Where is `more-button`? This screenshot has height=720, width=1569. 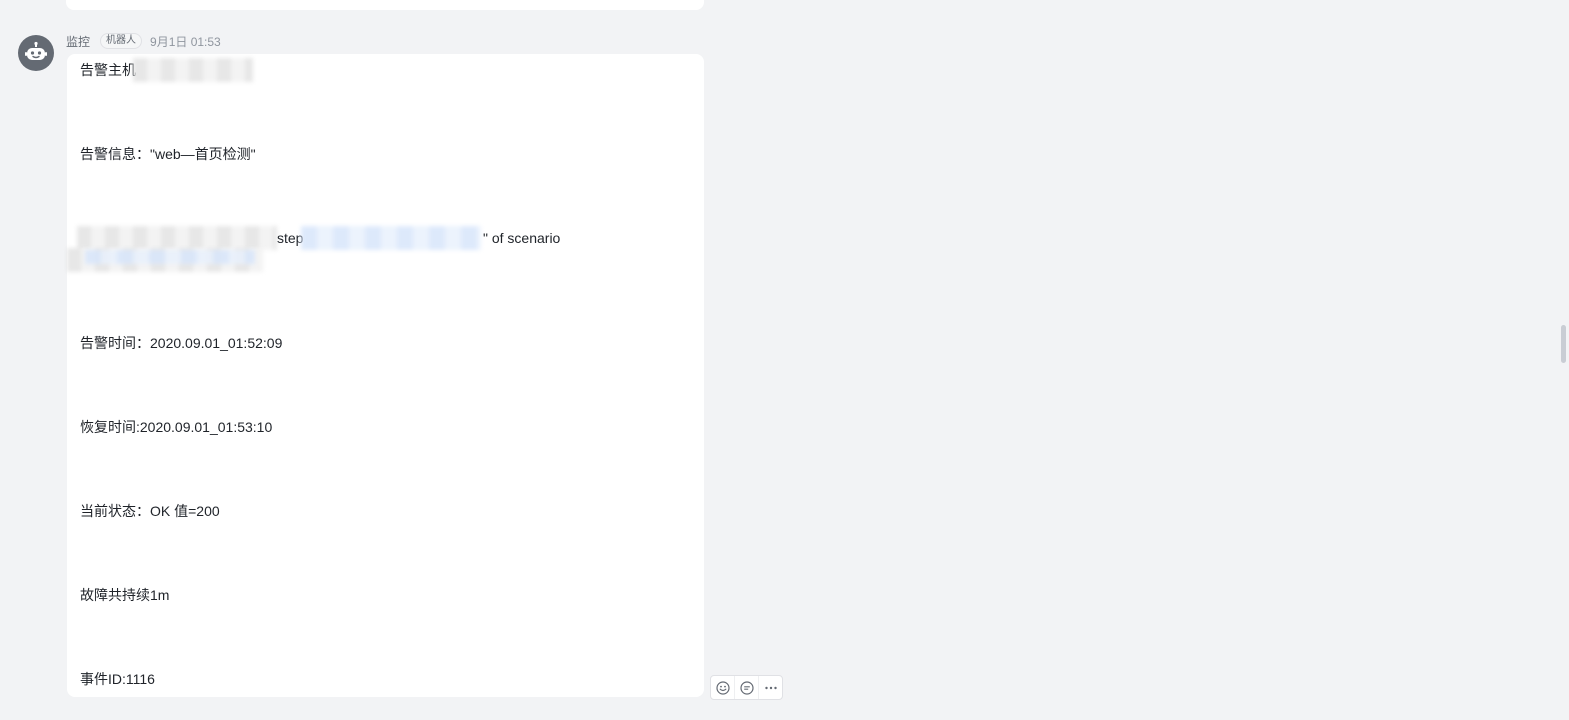
more-button is located at coordinates (770, 687).